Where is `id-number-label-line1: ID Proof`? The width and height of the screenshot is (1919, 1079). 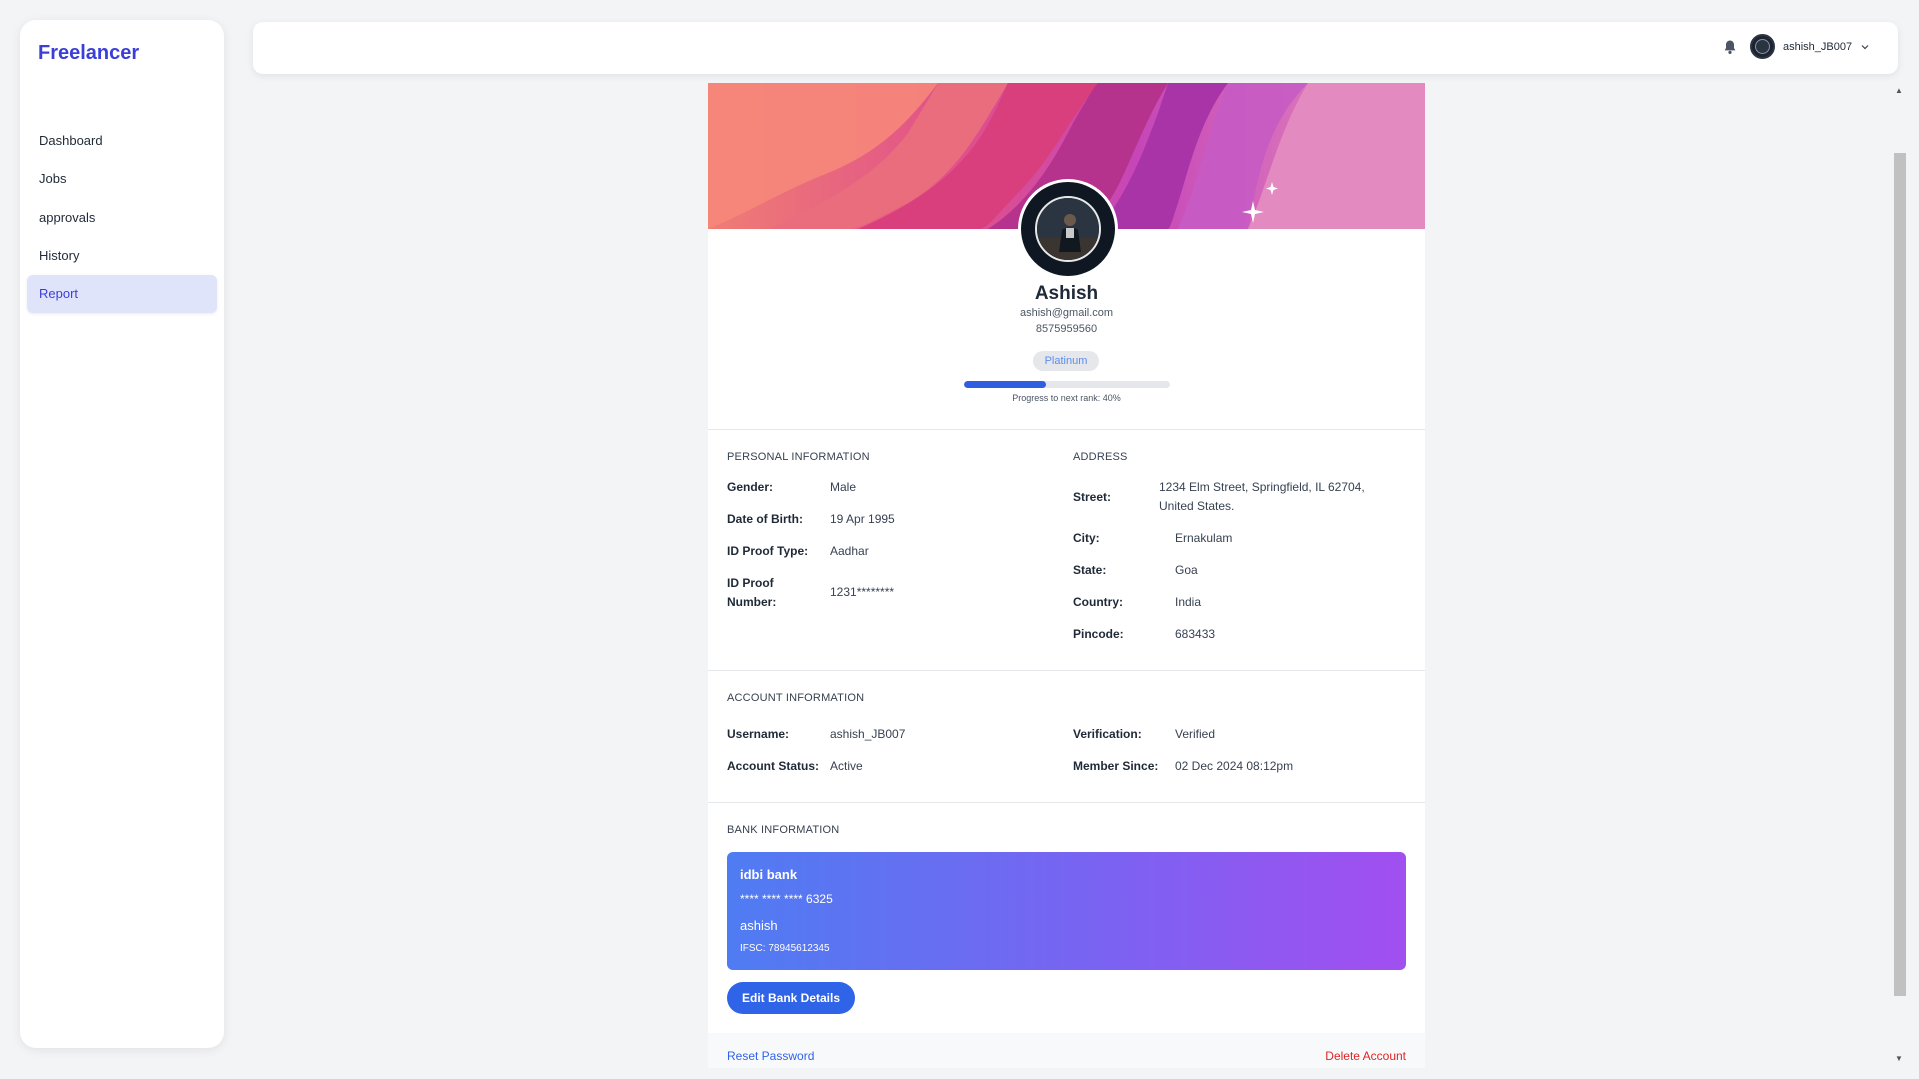
id-number-label-line1: ID Proof is located at coordinates (750, 583).